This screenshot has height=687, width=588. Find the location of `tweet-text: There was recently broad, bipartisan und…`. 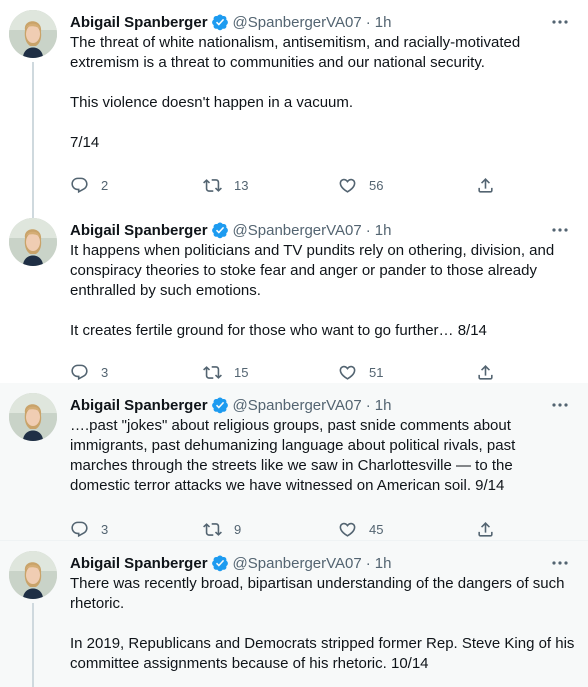

tweet-text: There was recently broad, bipartisan und… is located at coordinates (322, 623).